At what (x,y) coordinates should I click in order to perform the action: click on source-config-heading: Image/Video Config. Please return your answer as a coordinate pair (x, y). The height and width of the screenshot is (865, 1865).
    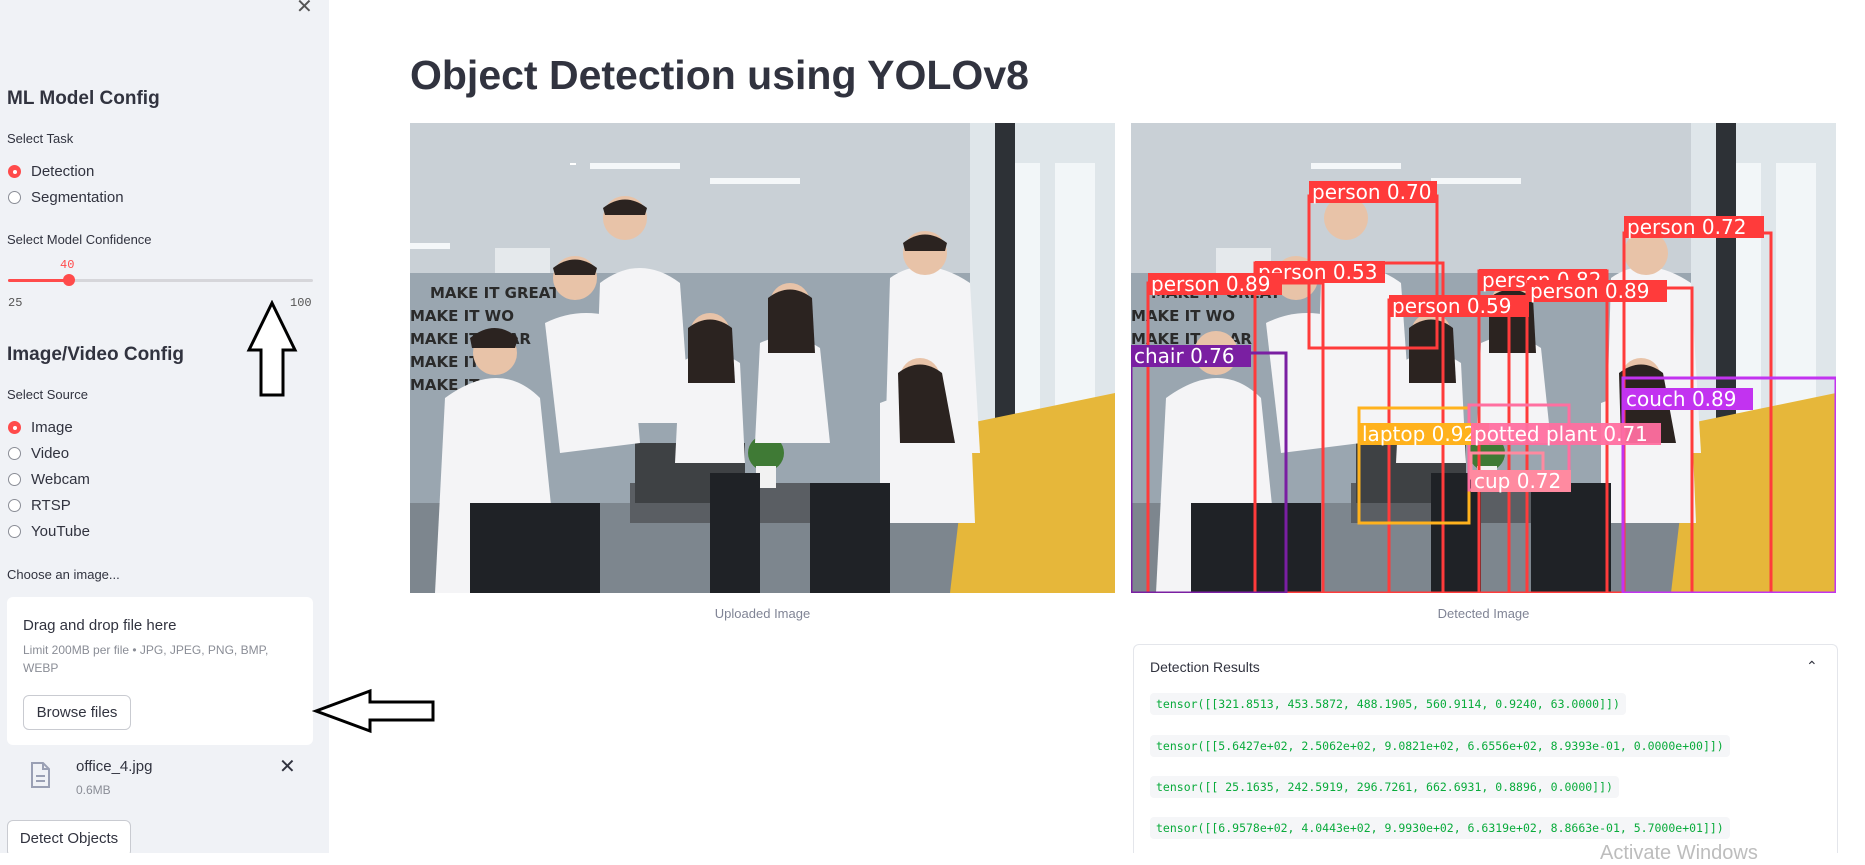
    Looking at the image, I should click on (96, 354).